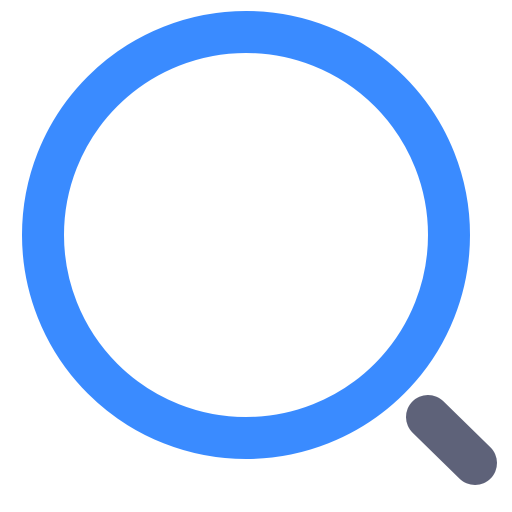  Describe the element at coordinates (451, 440) in the screenshot. I see `magnifier-handle` at that location.